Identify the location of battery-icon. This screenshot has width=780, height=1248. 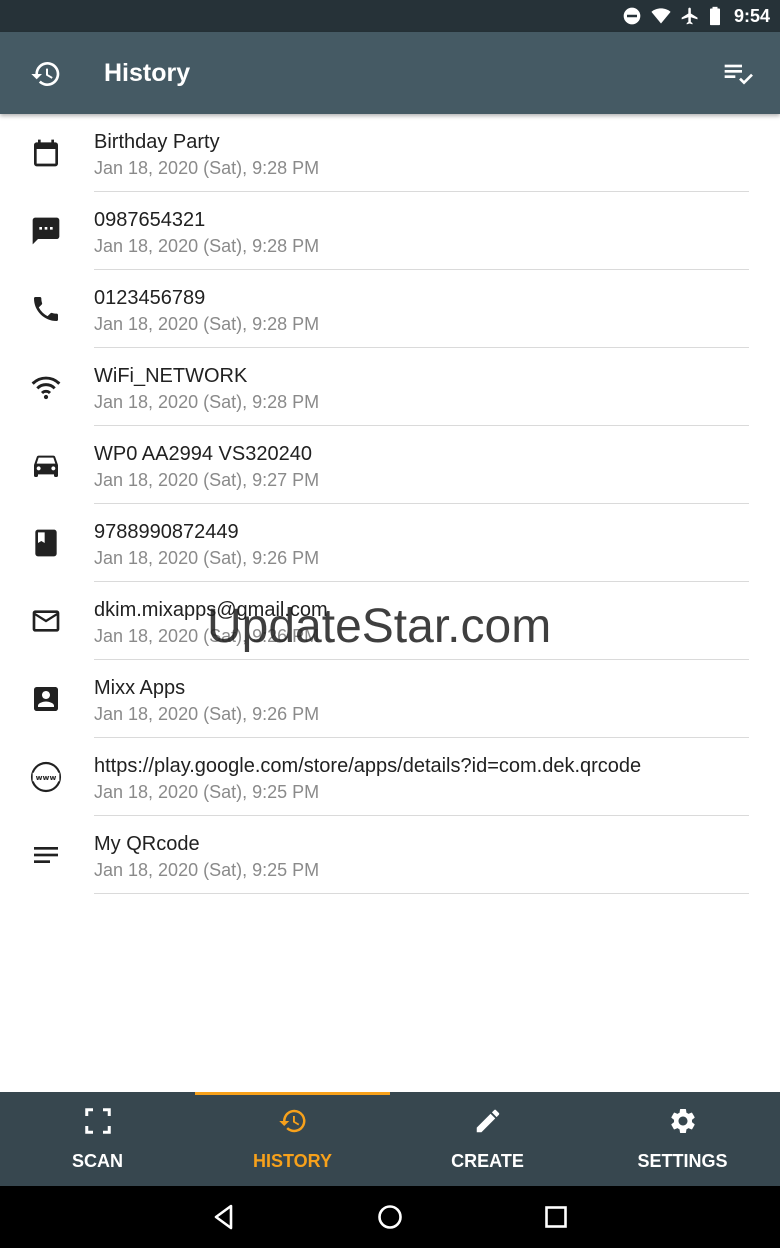
(714, 16).